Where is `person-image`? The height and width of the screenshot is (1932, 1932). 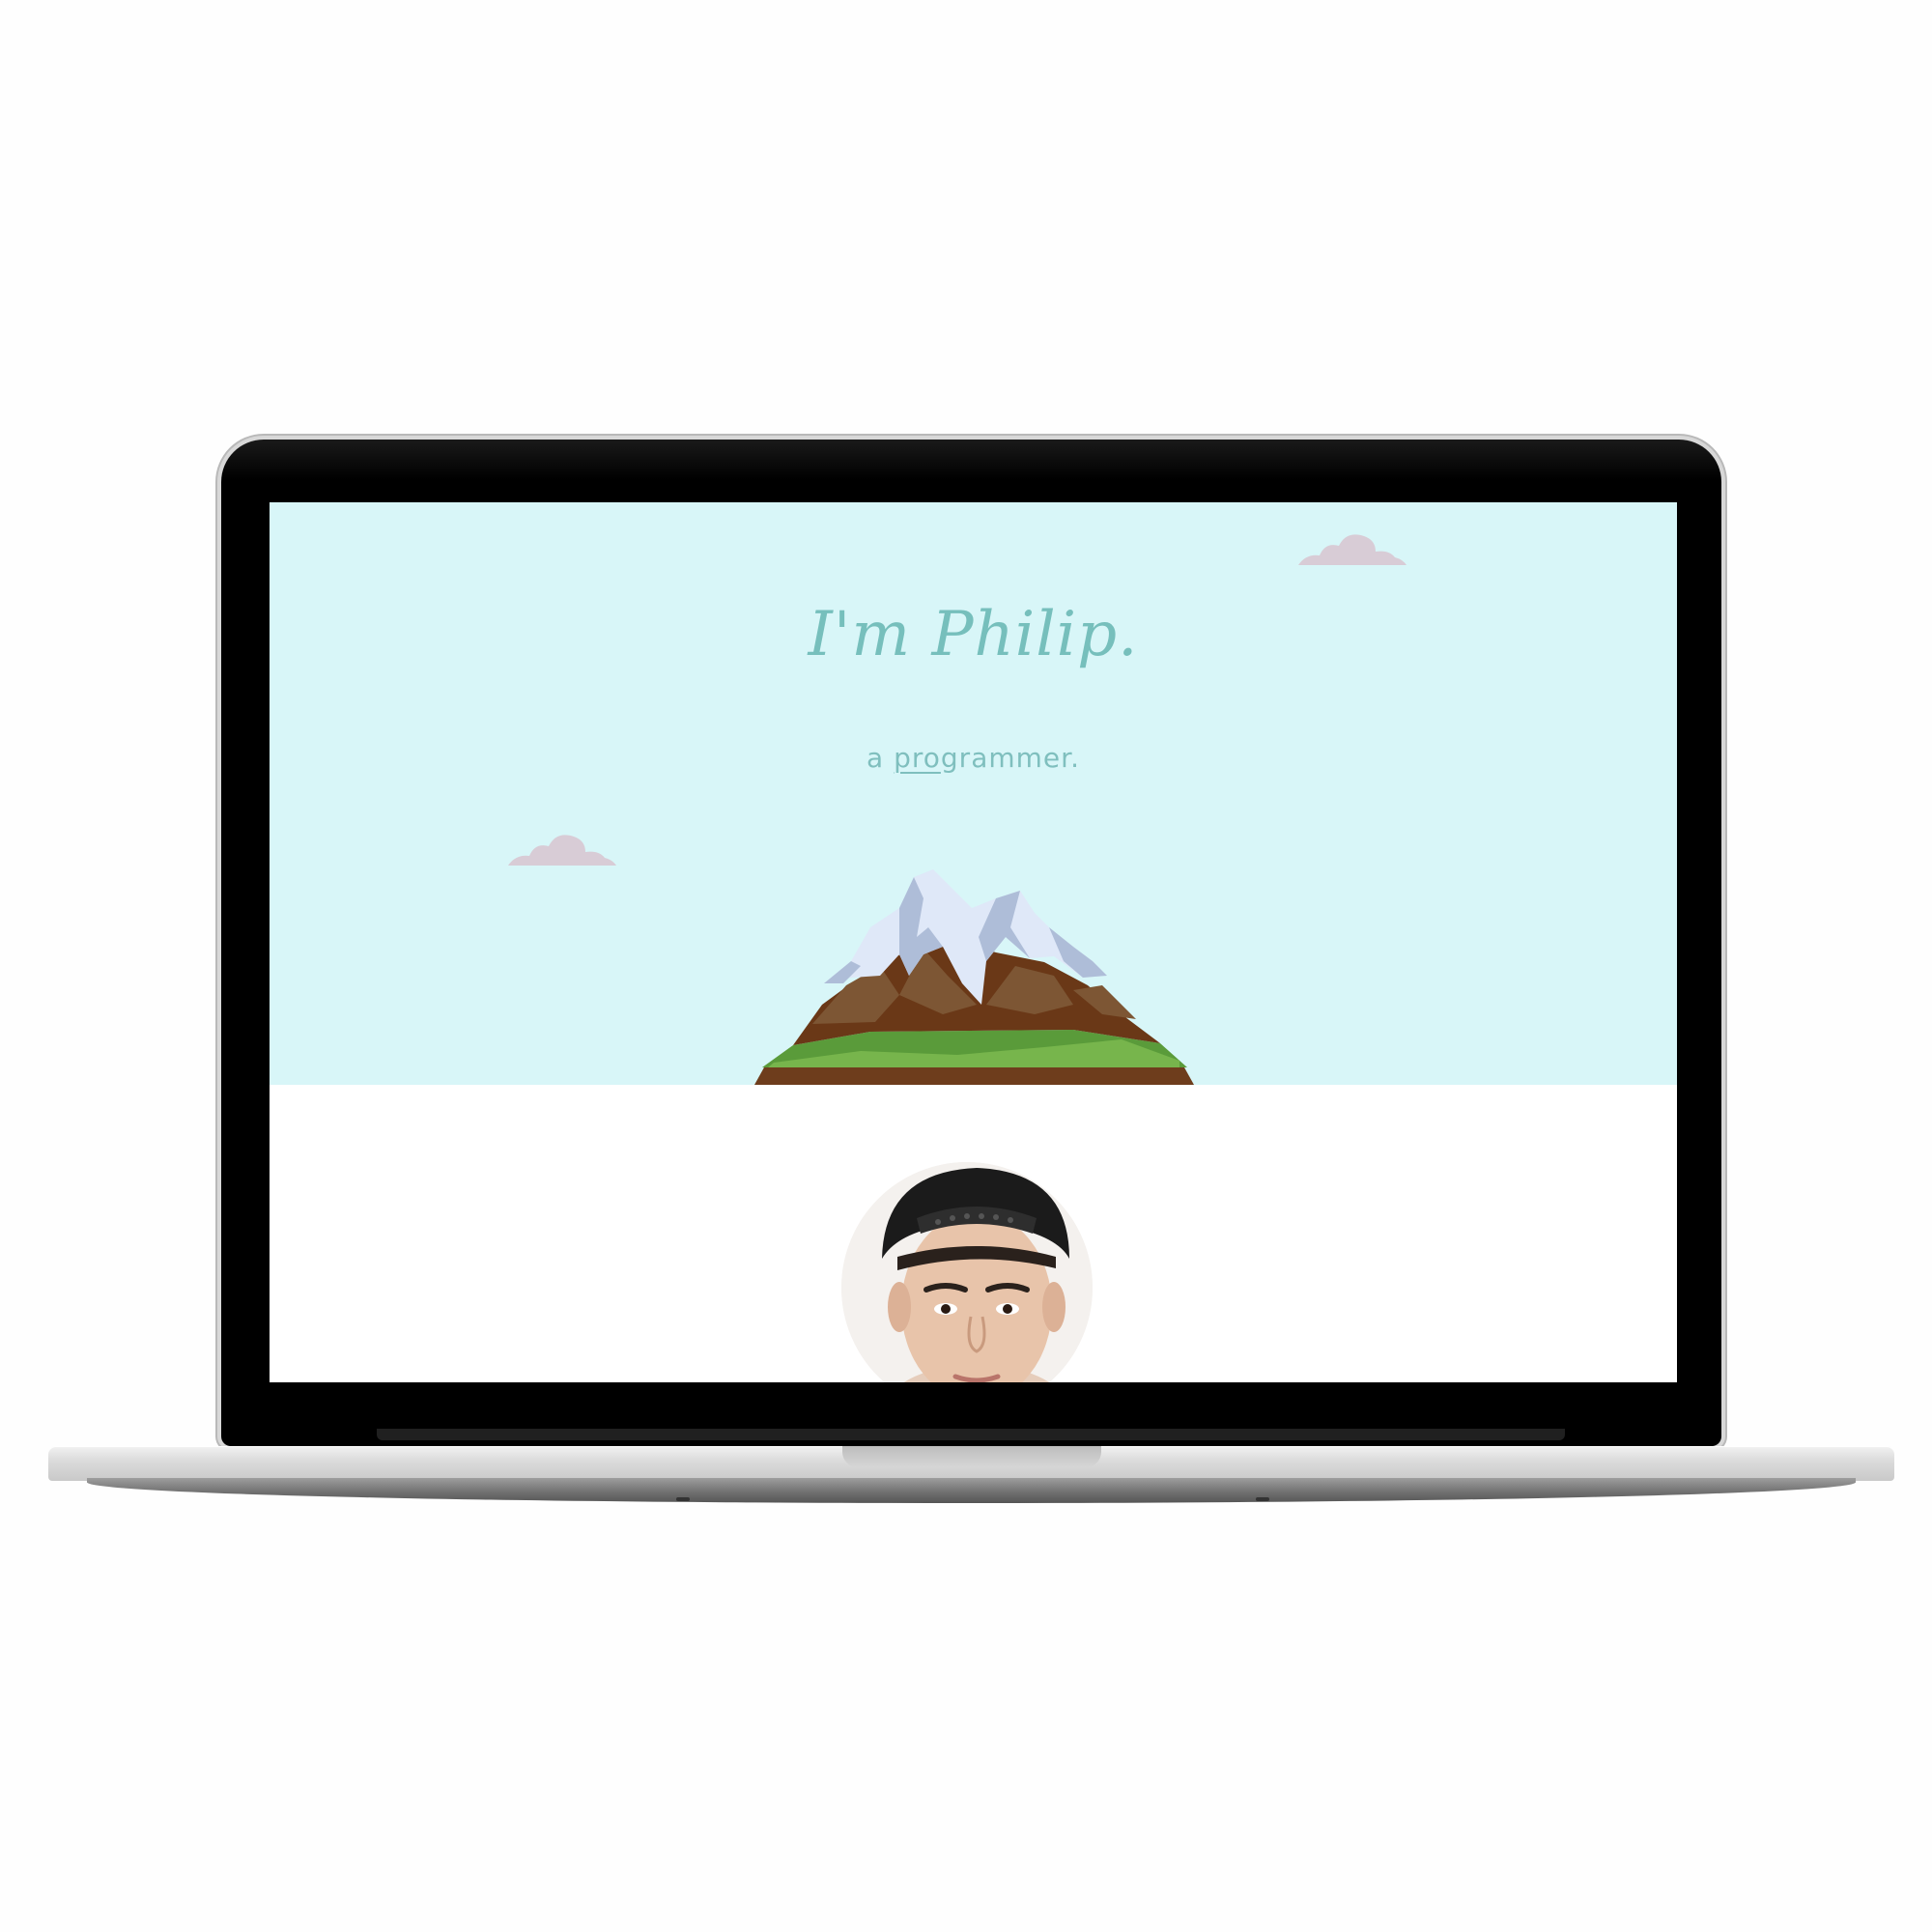
person-image is located at coordinates (967, 1272).